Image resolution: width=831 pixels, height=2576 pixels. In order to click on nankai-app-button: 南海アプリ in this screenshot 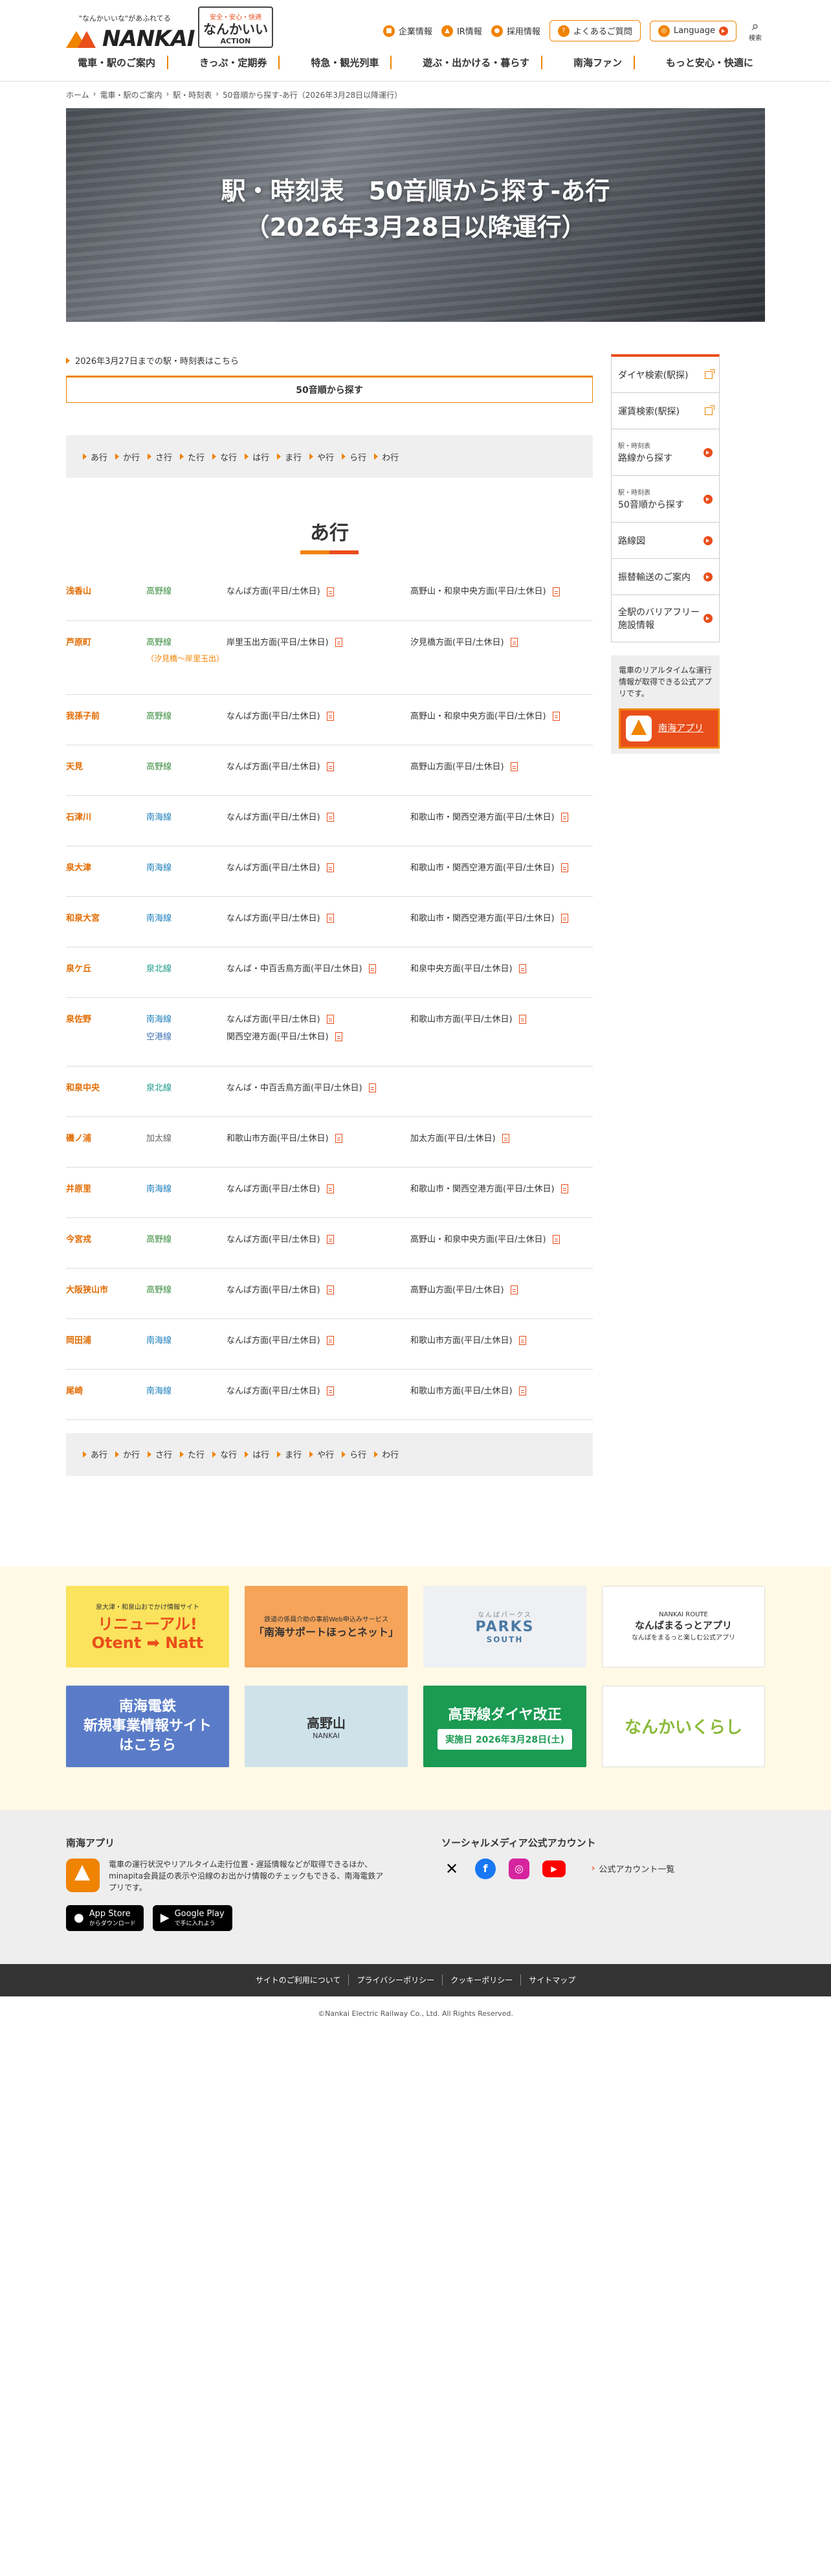, I will do `click(669, 729)`.